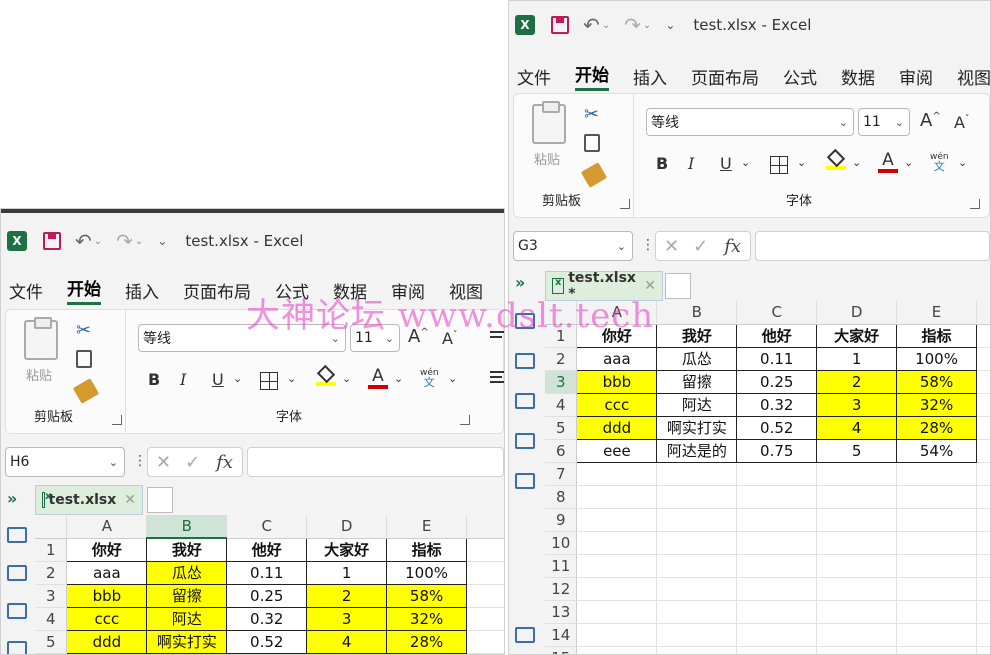 Image resolution: width=991 pixels, height=655 pixels. What do you see at coordinates (606, 25) in the screenshot?
I see `undo-dropdown-icon: ⌄` at bounding box center [606, 25].